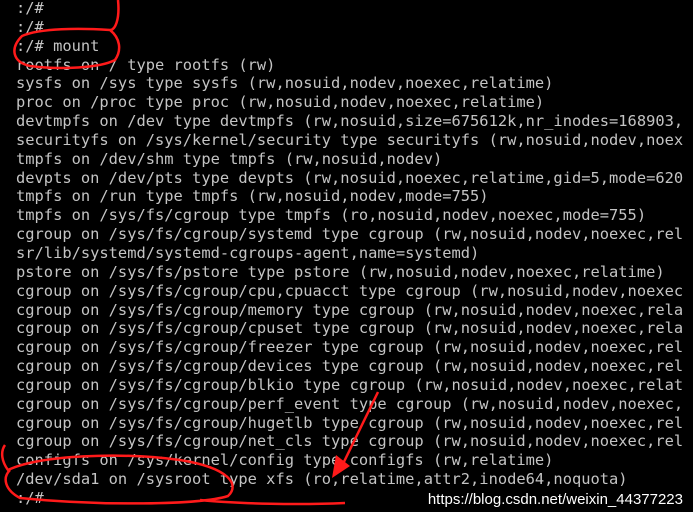  I want to click on circle-sysroot-annotation, so click(173, 475).